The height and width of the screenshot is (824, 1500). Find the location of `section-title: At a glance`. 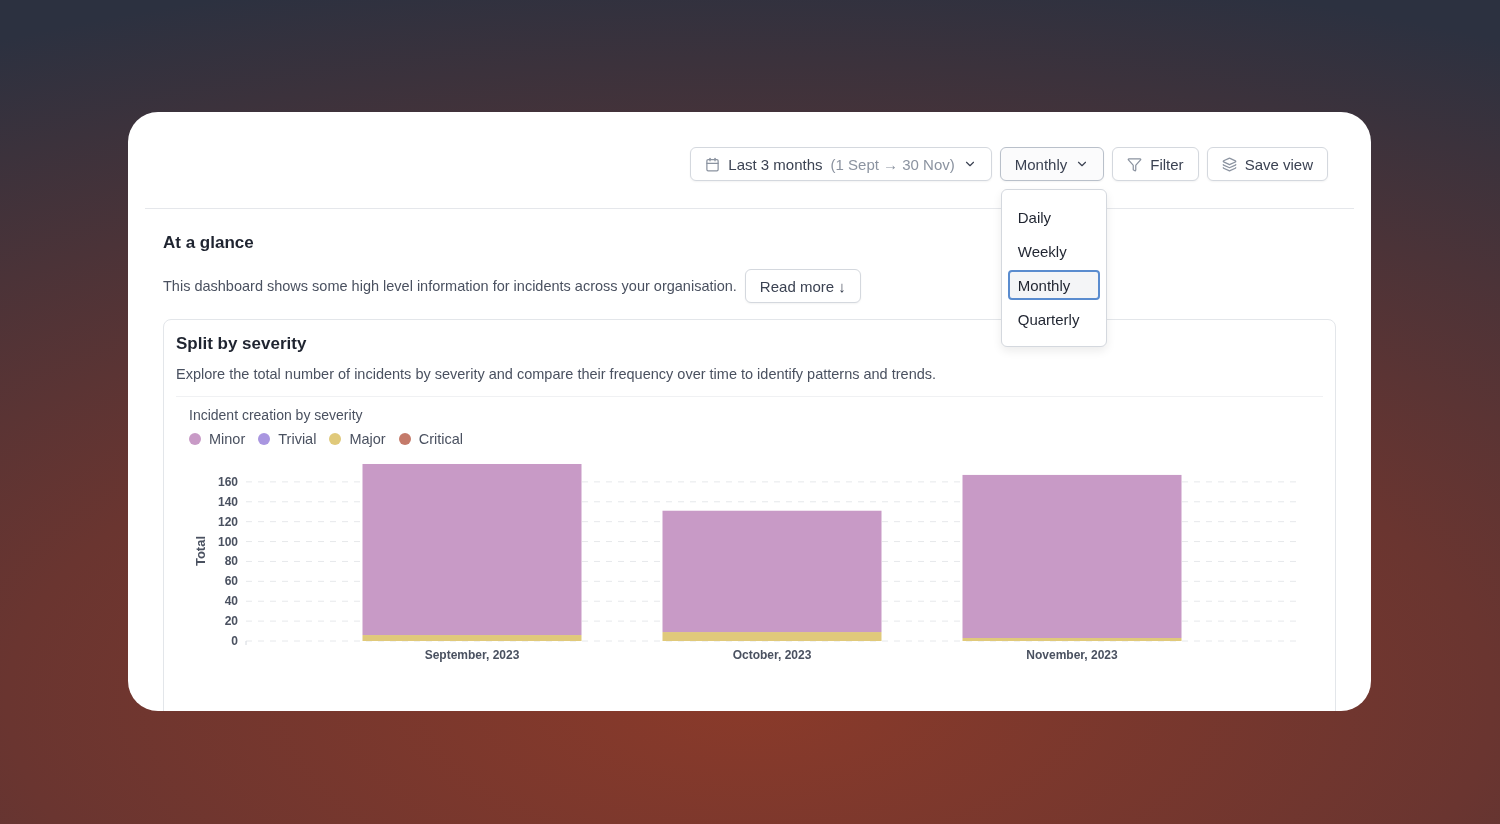

section-title: At a glance is located at coordinates (208, 243).